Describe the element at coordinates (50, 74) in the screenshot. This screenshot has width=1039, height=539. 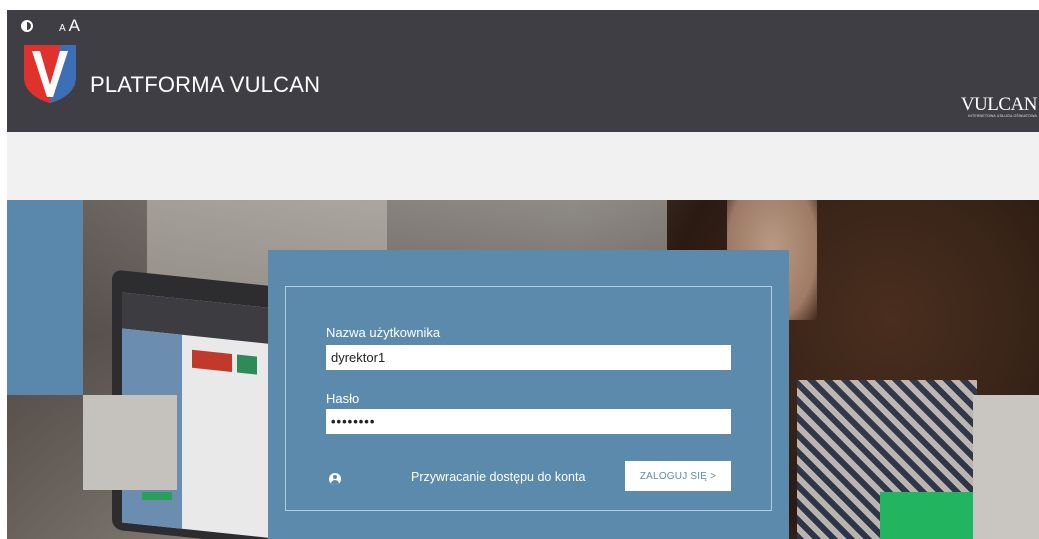
I see `vulcan-logo` at that location.